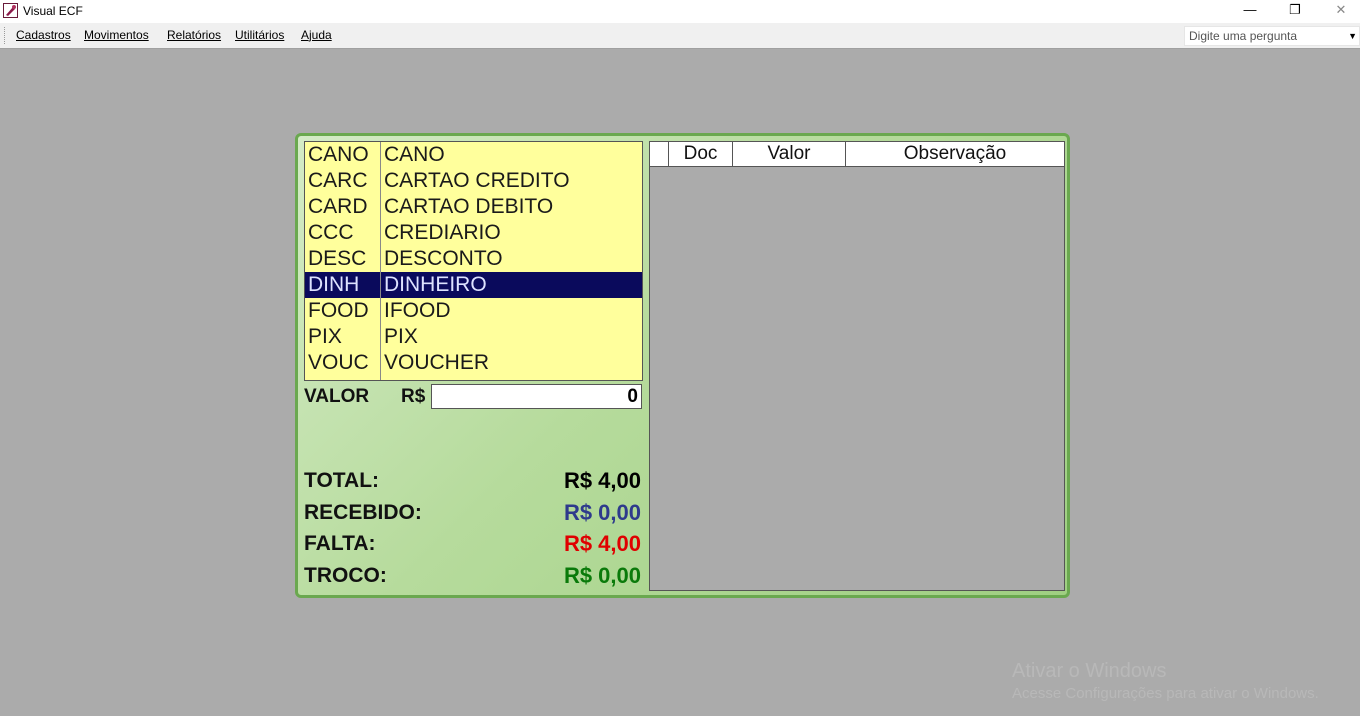  Describe the element at coordinates (602, 512) in the screenshot. I see `recebido-value: R$ 0,00` at that location.